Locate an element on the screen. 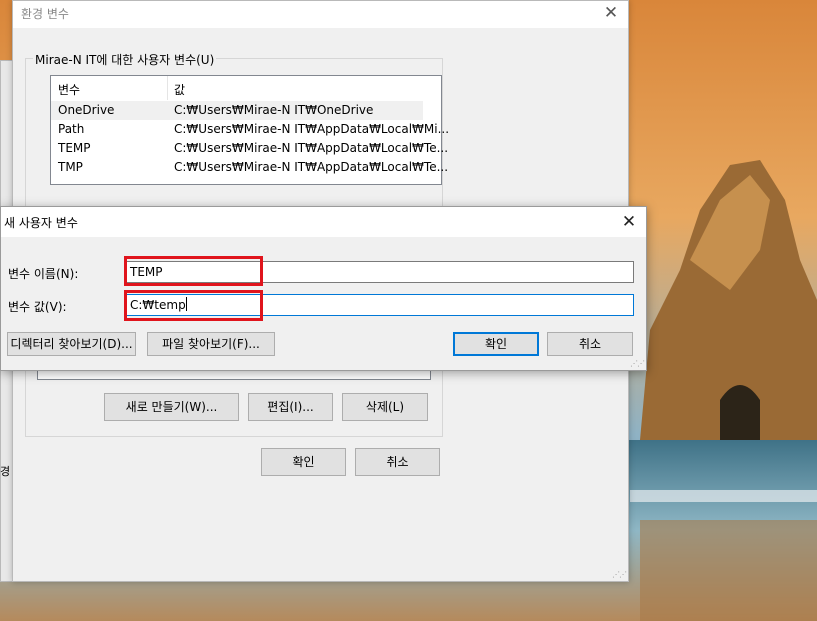  column-header-variable: 변수 is located at coordinates (69, 89).